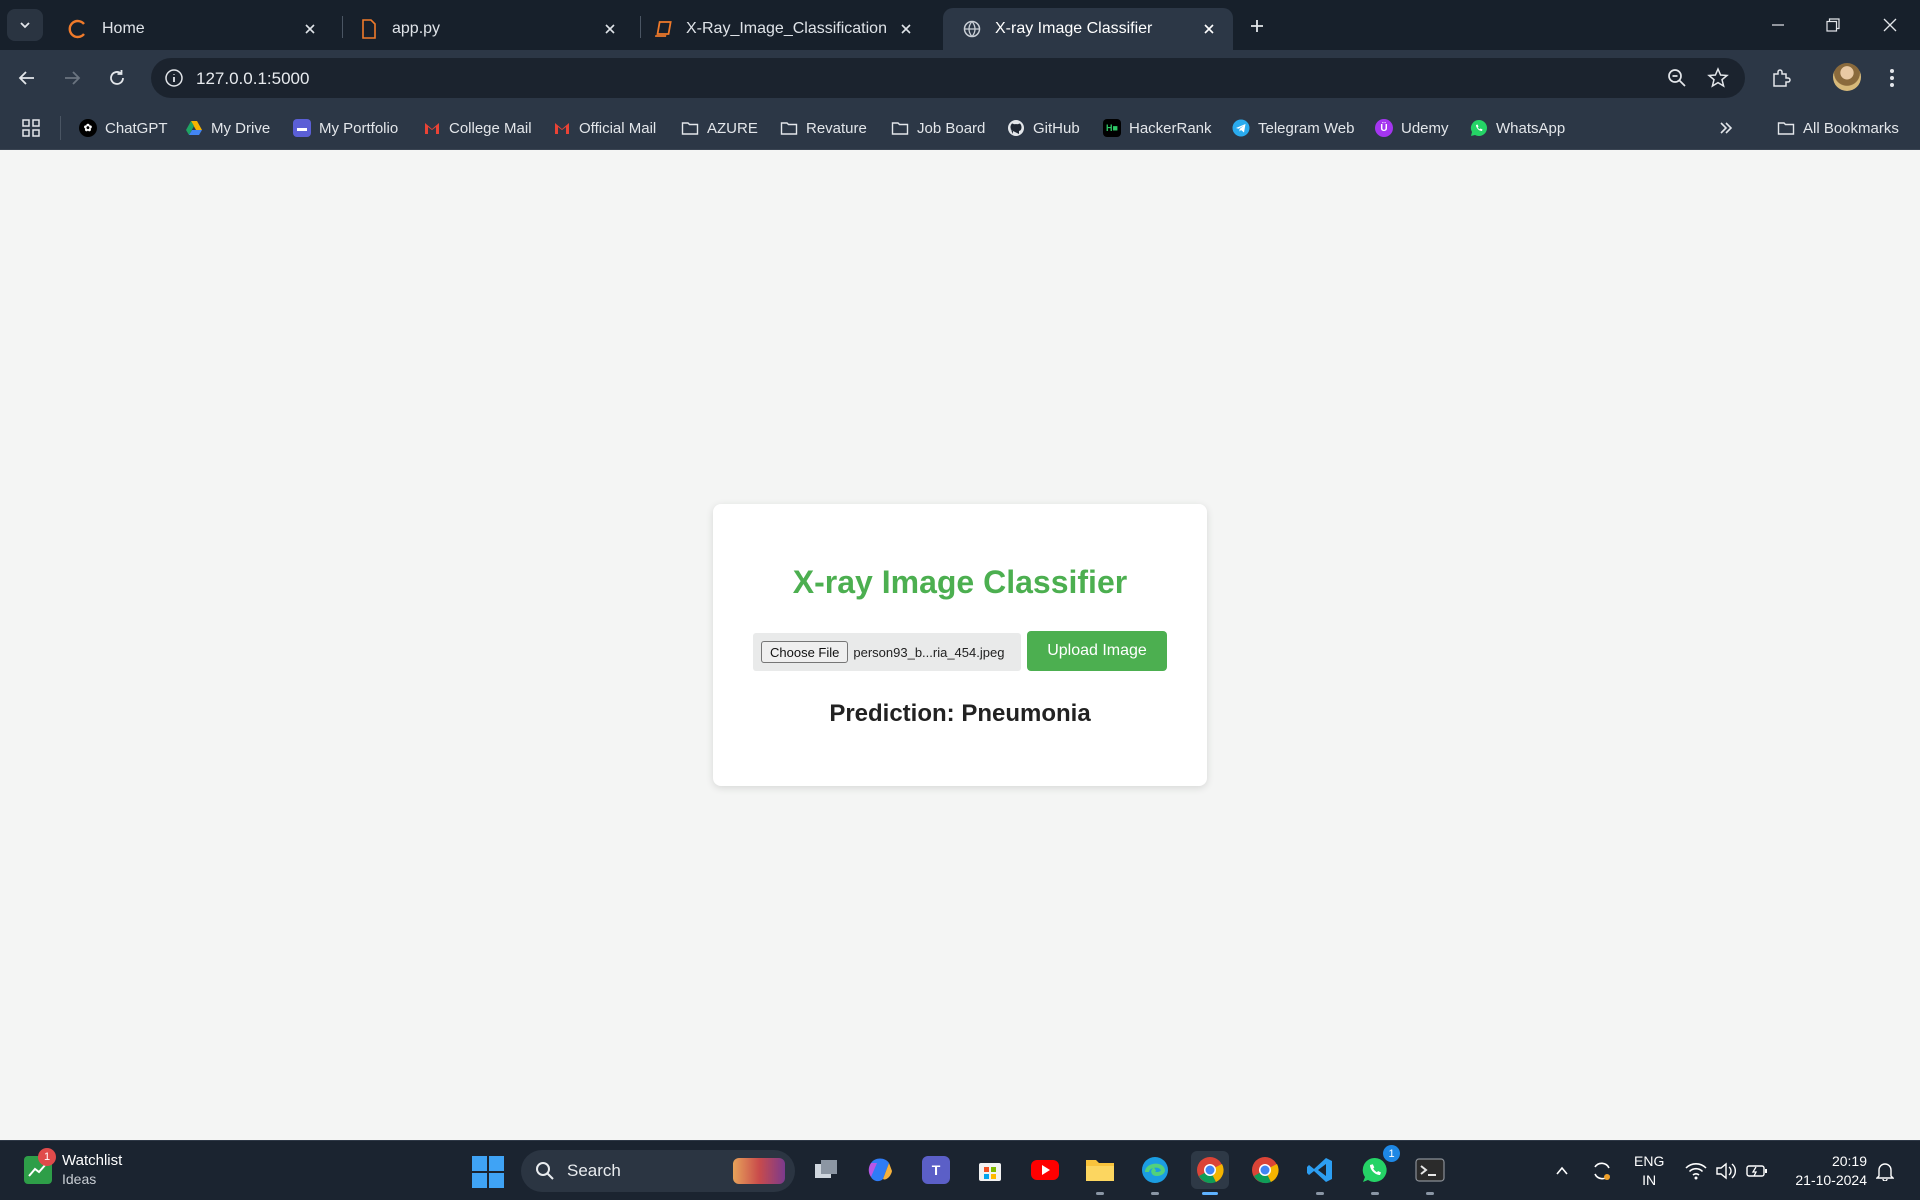 Image resolution: width=1920 pixels, height=1200 pixels. Describe the element at coordinates (490, 128) in the screenshot. I see `bookmark-label: College Mail` at that location.